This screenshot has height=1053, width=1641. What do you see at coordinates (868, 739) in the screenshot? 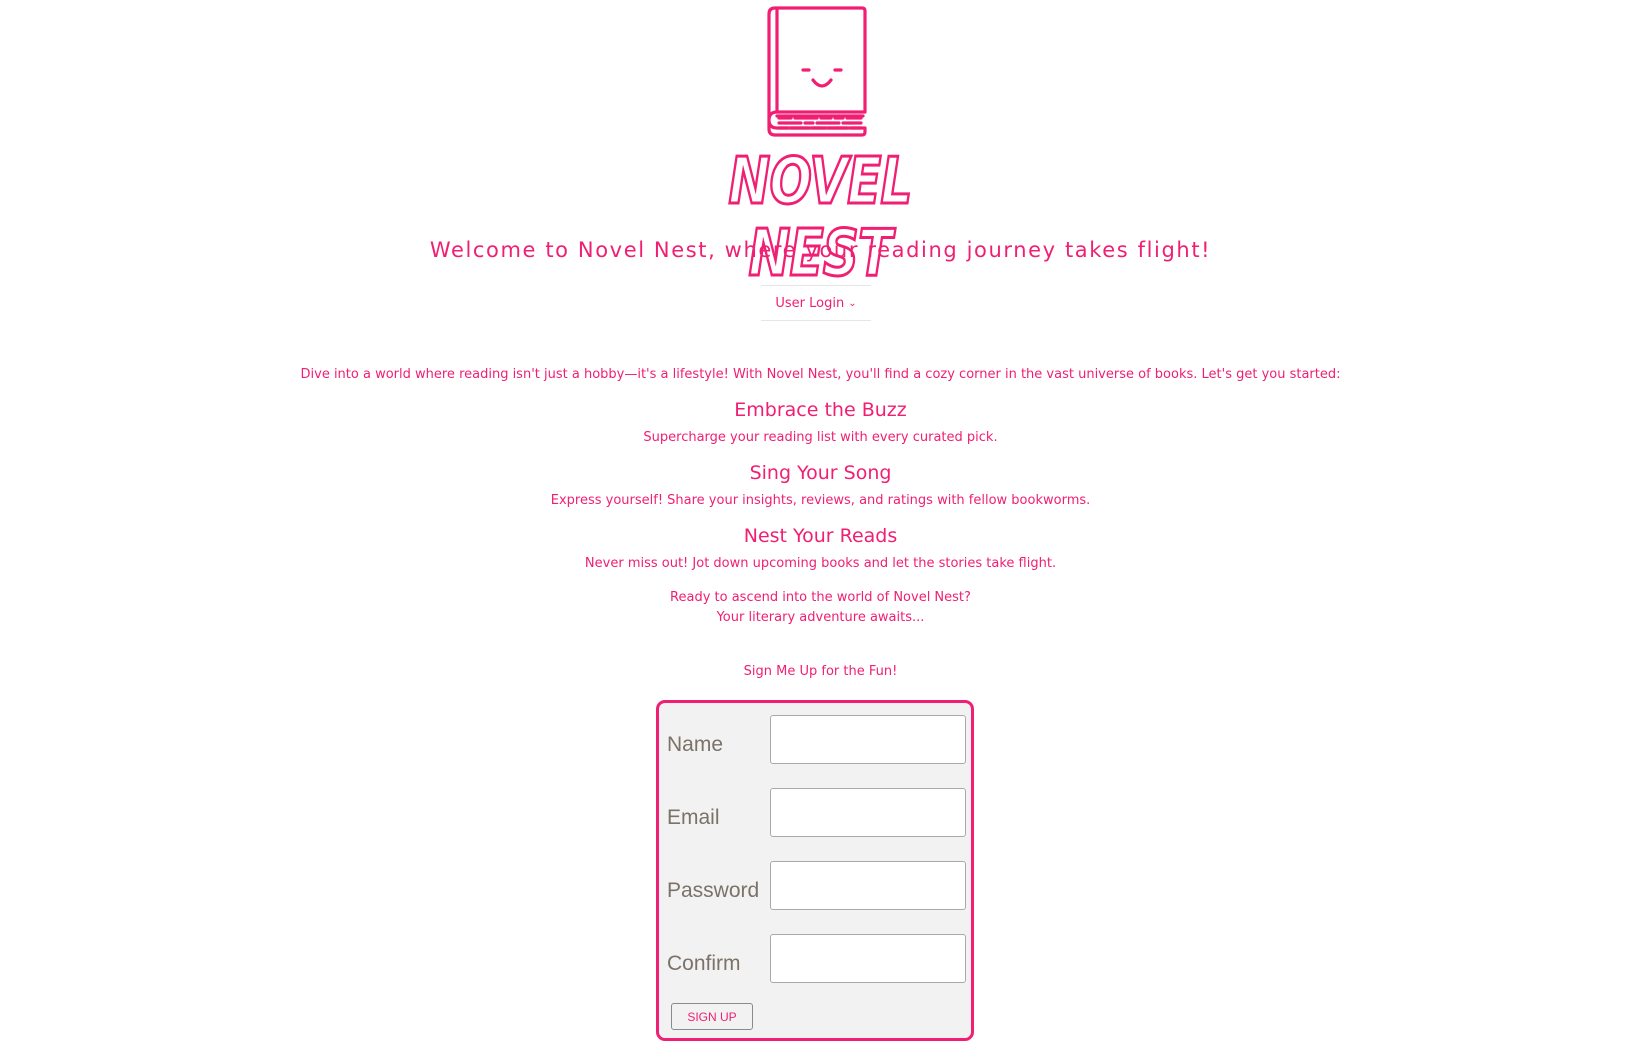
I see `name-field` at bounding box center [868, 739].